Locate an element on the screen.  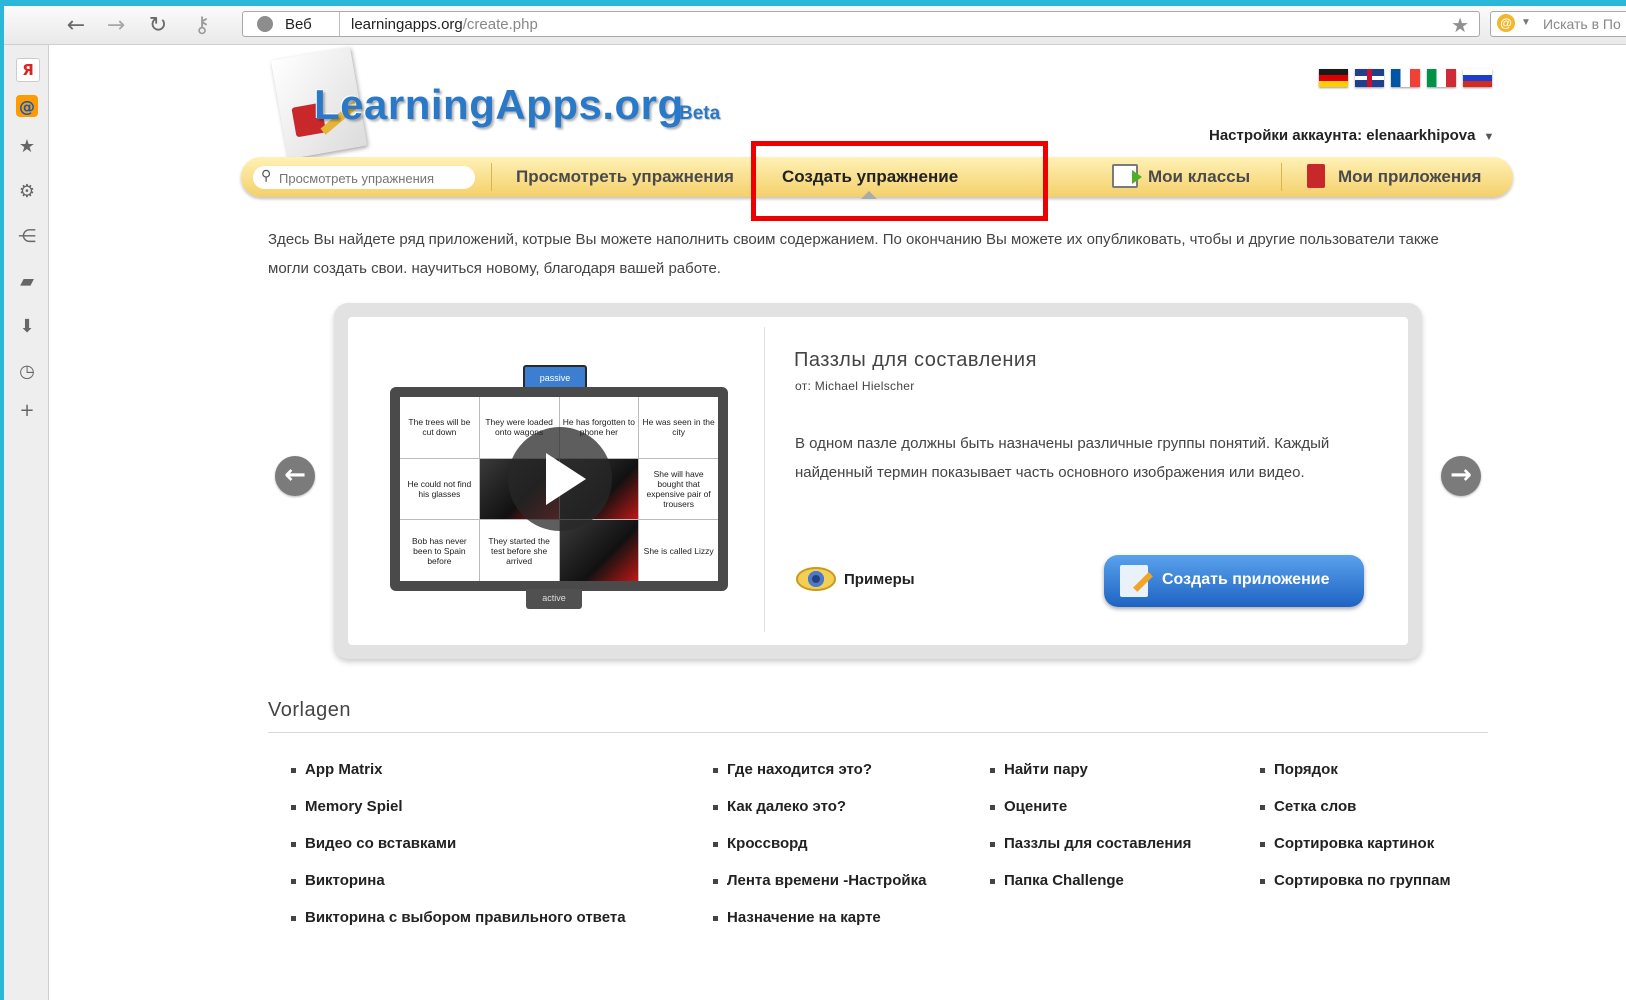
reload-icon: ↻ is located at coordinates (158, 25).